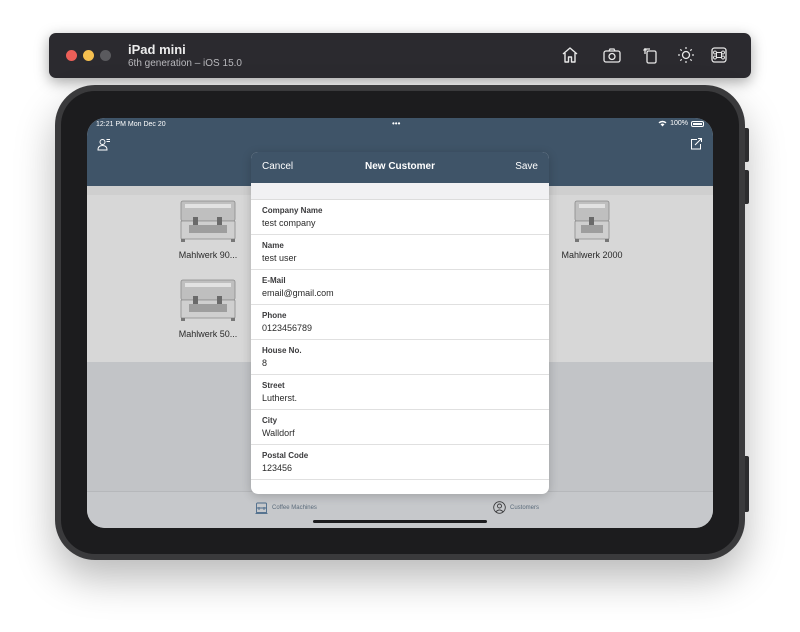 This screenshot has height=632, width=800. I want to click on home-indicator, so click(400, 521).